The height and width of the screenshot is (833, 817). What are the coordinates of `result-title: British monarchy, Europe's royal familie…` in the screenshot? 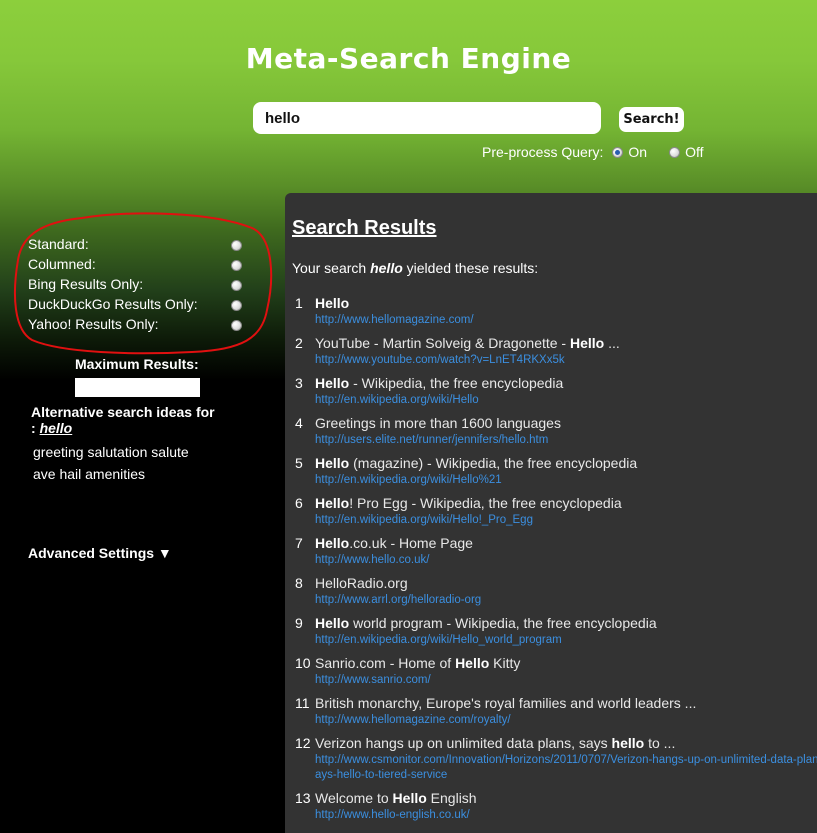 It's located at (505, 703).